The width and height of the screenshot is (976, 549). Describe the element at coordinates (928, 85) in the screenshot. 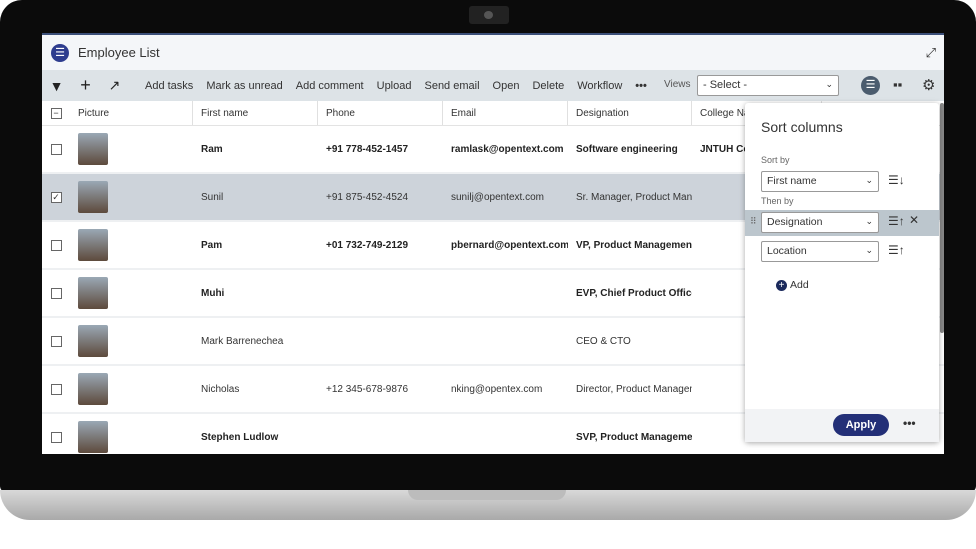

I see `gear-icon: ⚙` at that location.